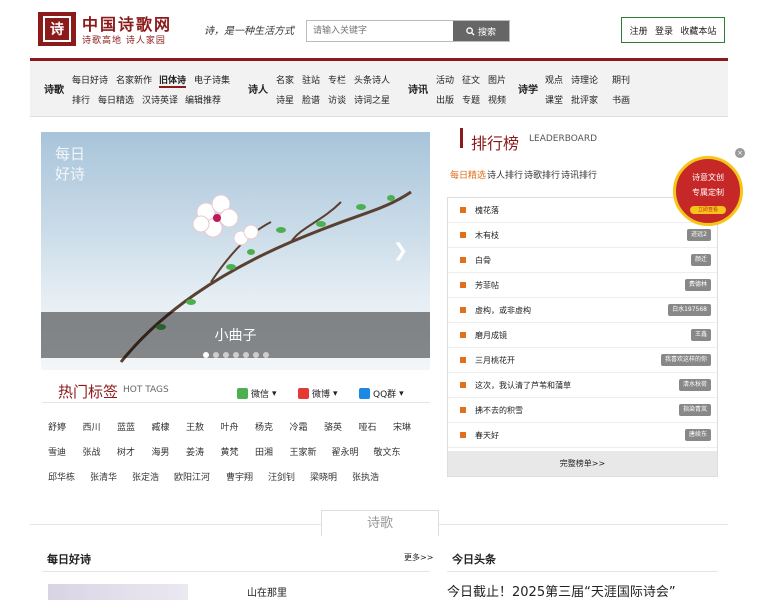 This screenshot has width=760, height=600. What do you see at coordinates (487, 285) in the screenshot?
I see `leaderboard-item-title: 芳菲帖` at bounding box center [487, 285].